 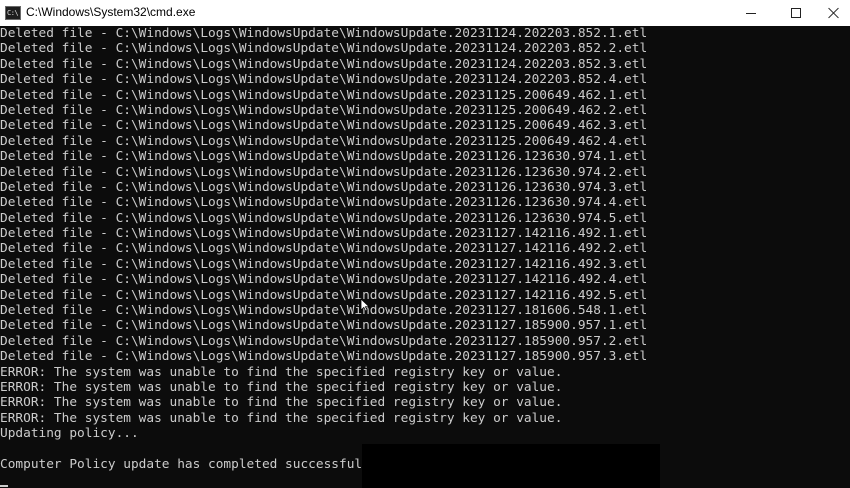 I want to click on minimize-icon, so click(x=751, y=13).